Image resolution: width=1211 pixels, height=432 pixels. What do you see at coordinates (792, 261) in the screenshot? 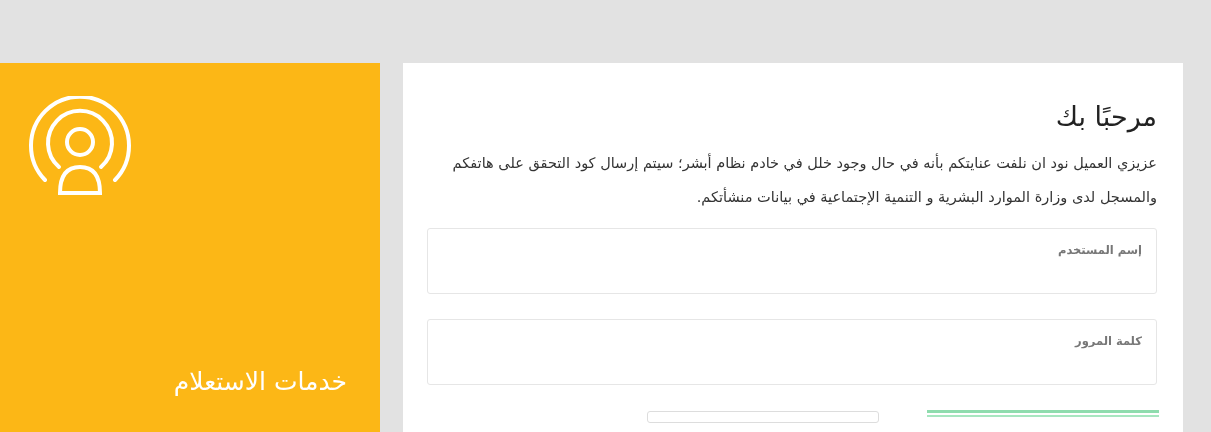
I see `input-field: إسم المستخدم` at bounding box center [792, 261].